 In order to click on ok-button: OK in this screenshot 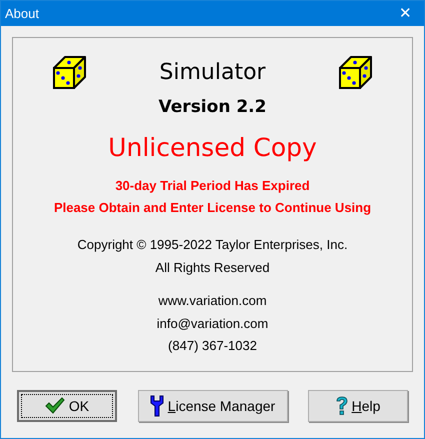, I will do `click(67, 406)`.